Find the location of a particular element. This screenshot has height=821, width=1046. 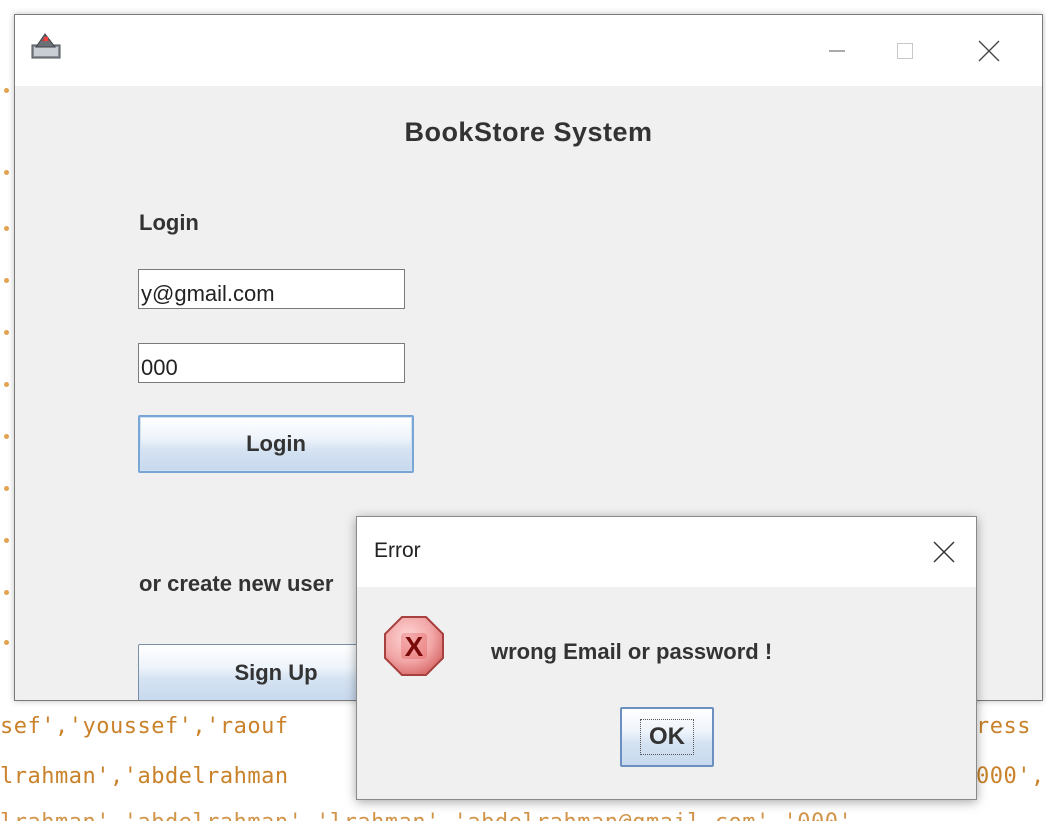

code-line: lrahman','abdelrahman is located at coordinates (144, 776).